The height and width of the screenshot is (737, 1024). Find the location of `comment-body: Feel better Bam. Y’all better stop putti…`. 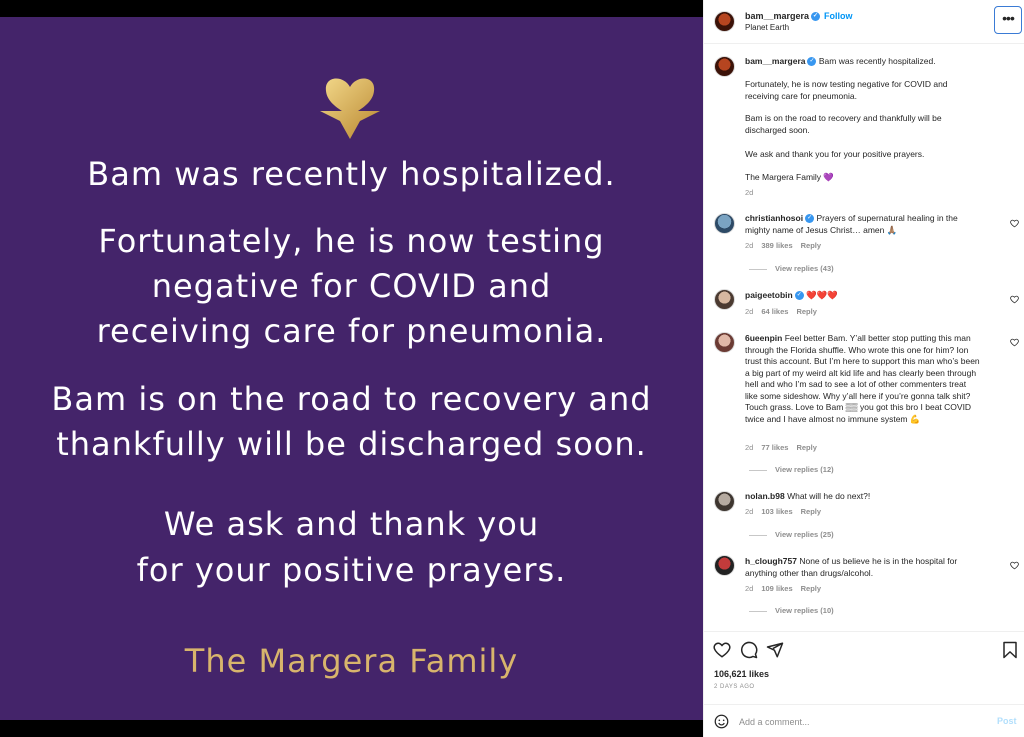

comment-body: Feel better Bam. Y’all better stop putti… is located at coordinates (862, 378).